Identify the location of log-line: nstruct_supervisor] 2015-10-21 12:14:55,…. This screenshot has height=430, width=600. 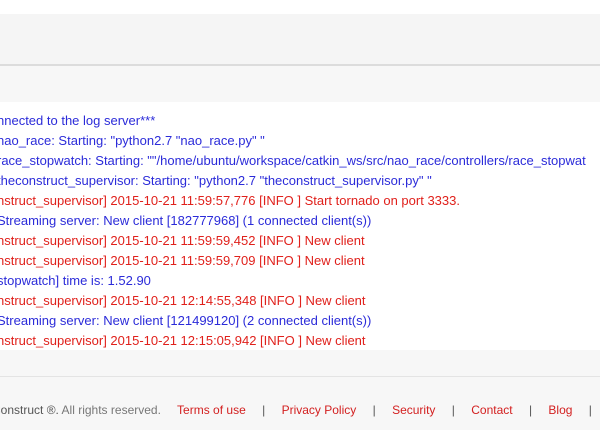
(183, 300).